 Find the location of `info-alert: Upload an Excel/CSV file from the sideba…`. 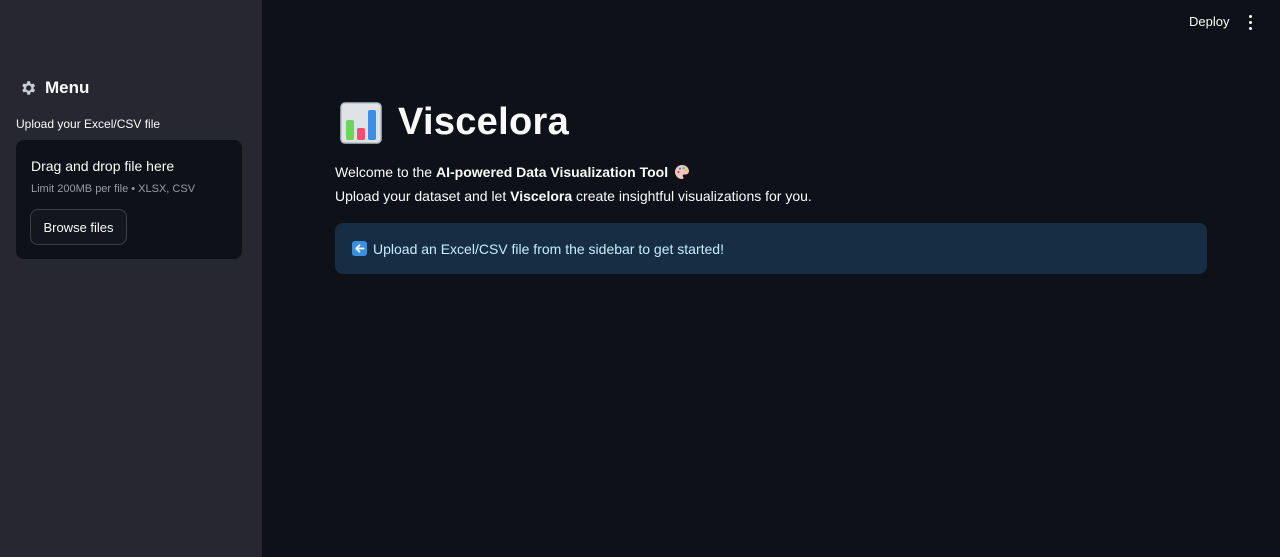

info-alert: Upload an Excel/CSV file from the sideba… is located at coordinates (771, 248).